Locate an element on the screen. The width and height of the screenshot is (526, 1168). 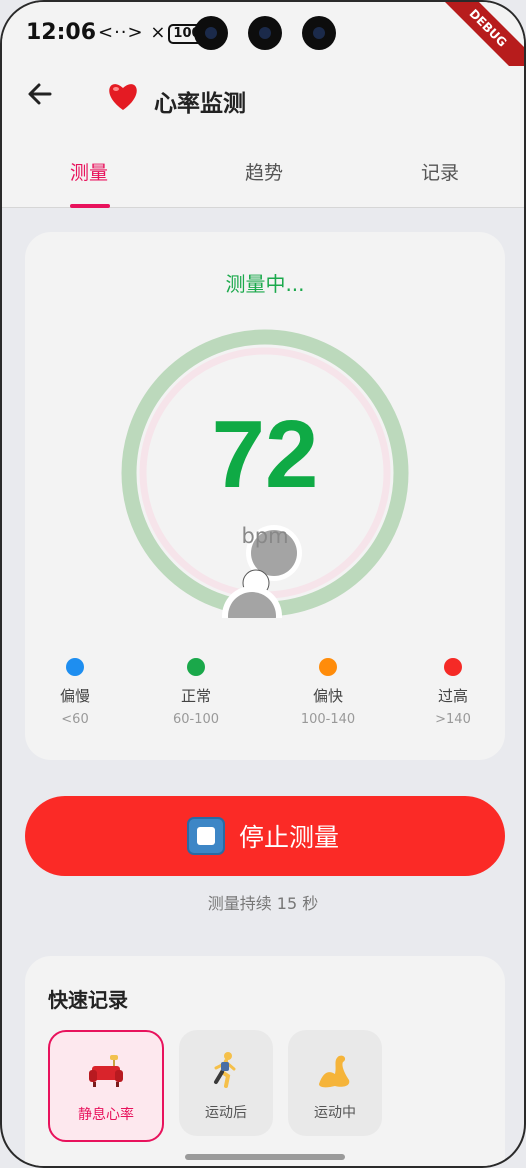
home-indicator is located at coordinates (265, 1157).